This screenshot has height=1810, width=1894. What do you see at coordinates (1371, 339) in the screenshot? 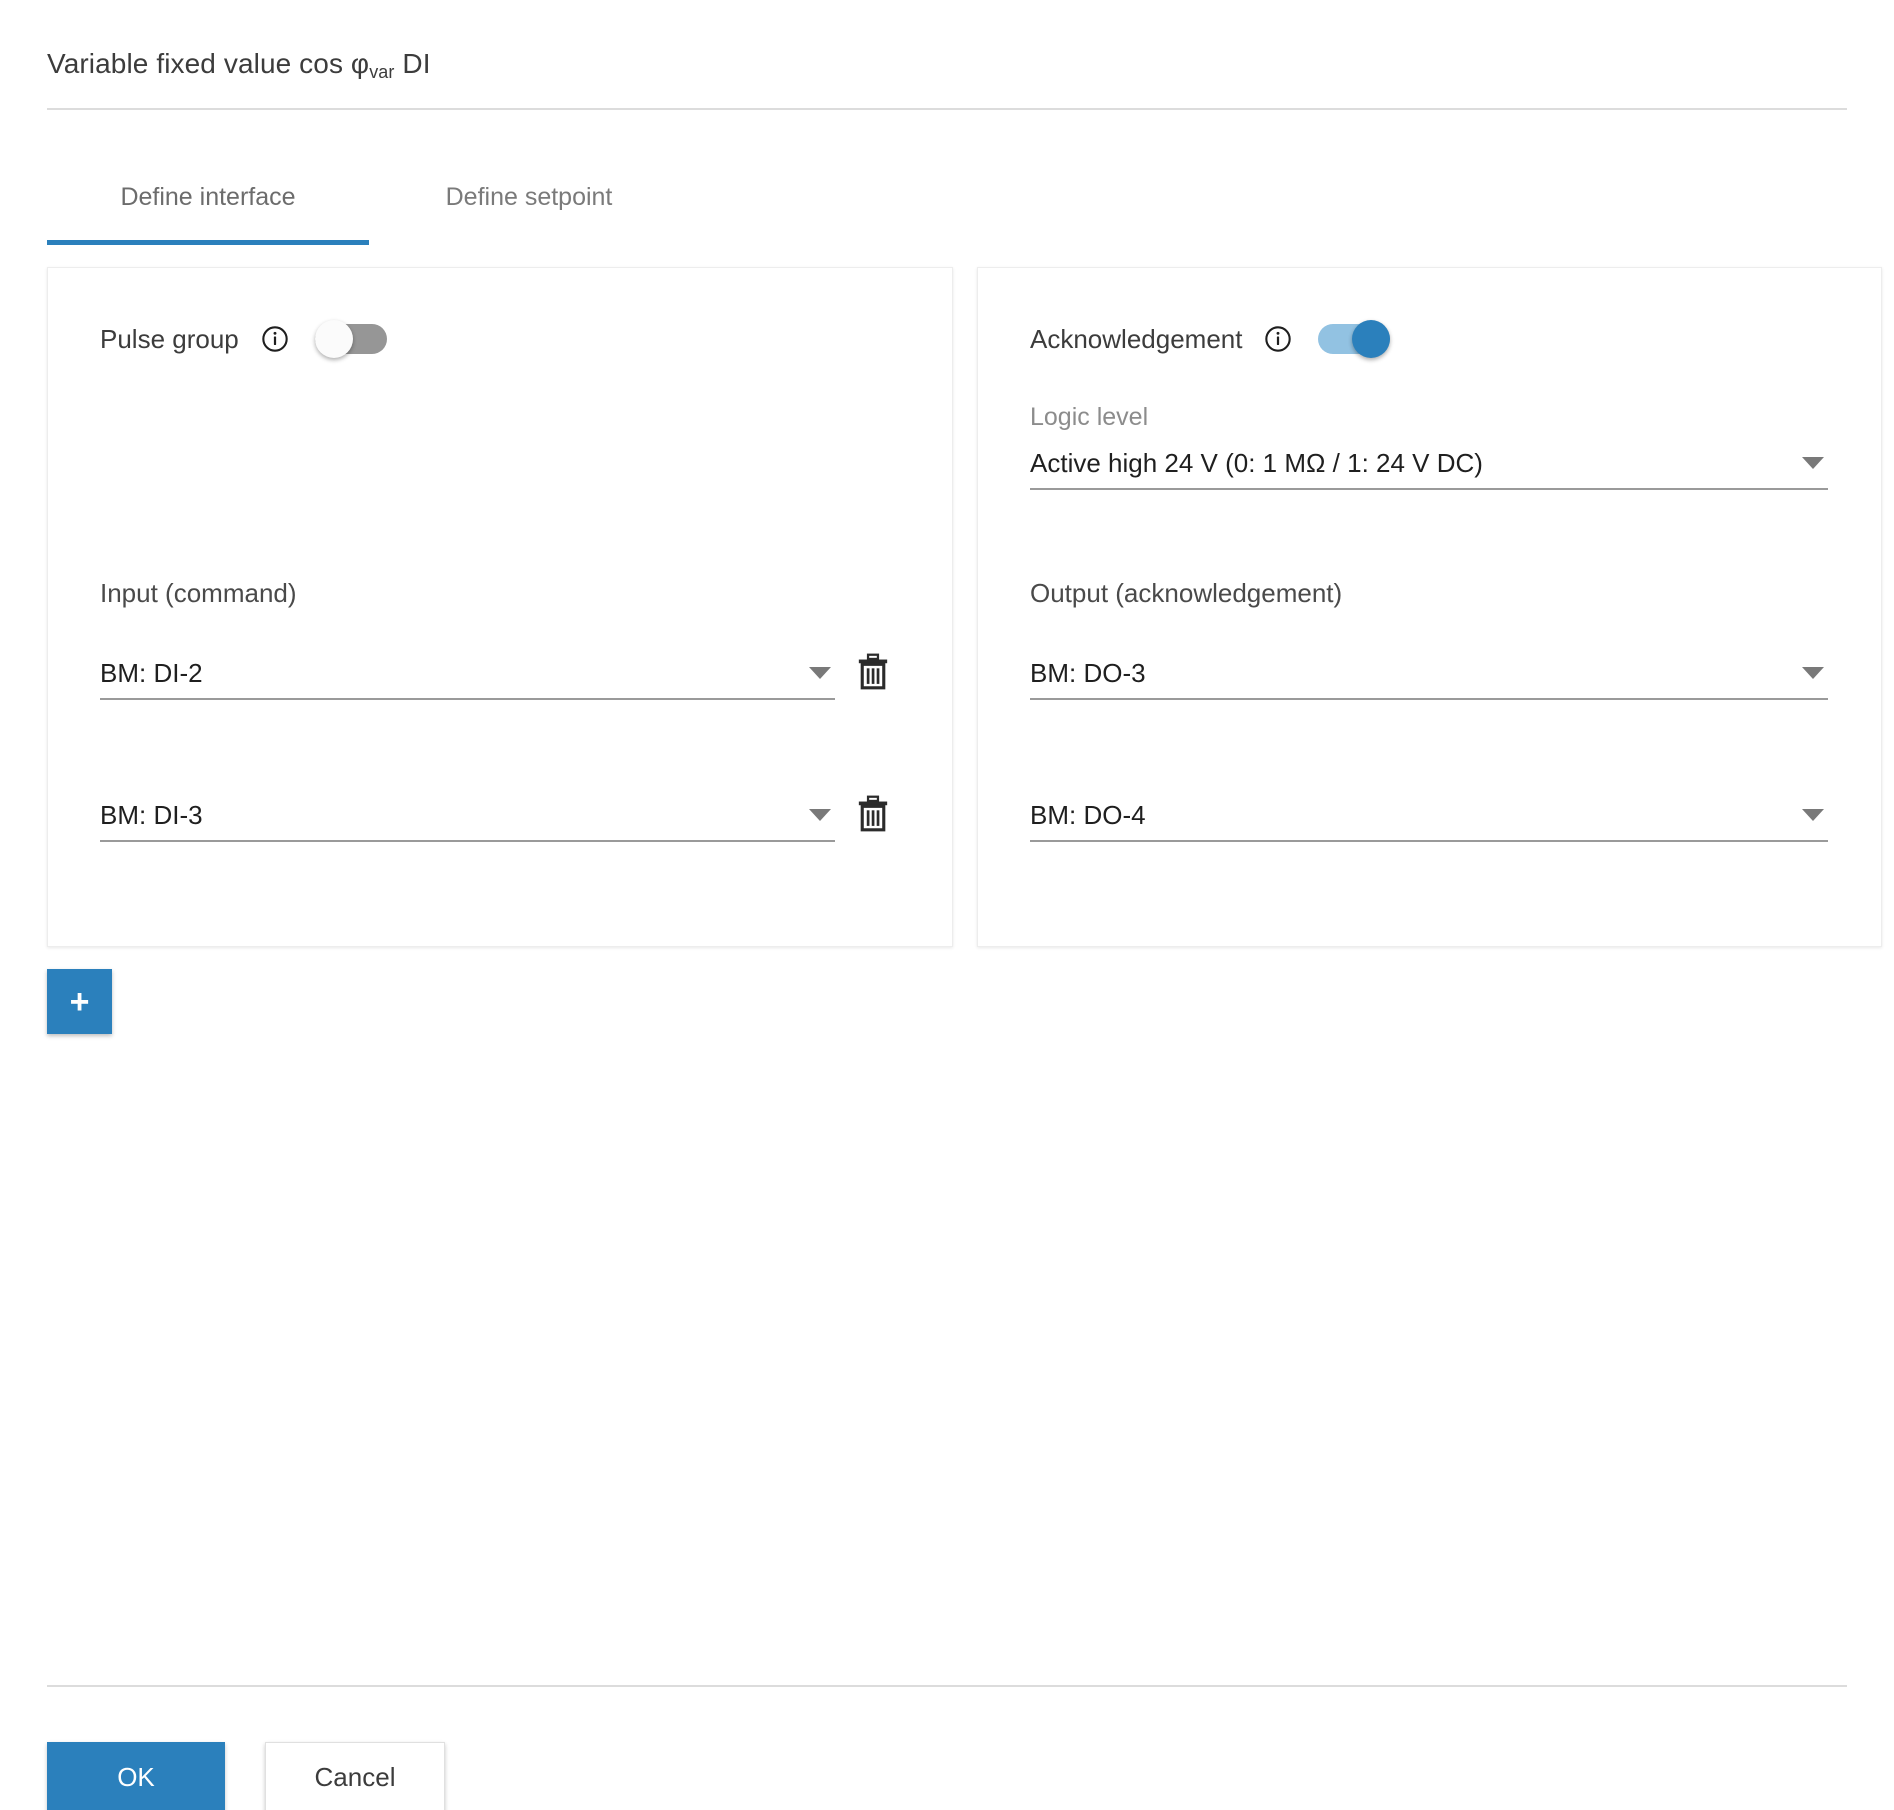
I see `acknowledgement-toggle-knob` at bounding box center [1371, 339].